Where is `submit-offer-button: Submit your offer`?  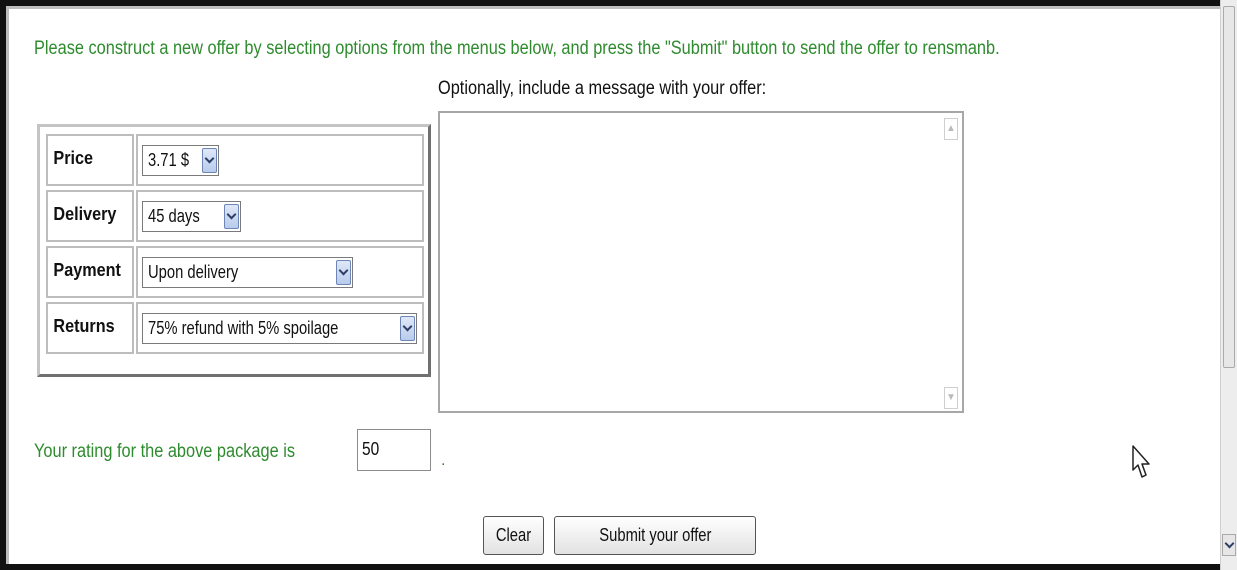 submit-offer-button: Submit your offer is located at coordinates (655, 535).